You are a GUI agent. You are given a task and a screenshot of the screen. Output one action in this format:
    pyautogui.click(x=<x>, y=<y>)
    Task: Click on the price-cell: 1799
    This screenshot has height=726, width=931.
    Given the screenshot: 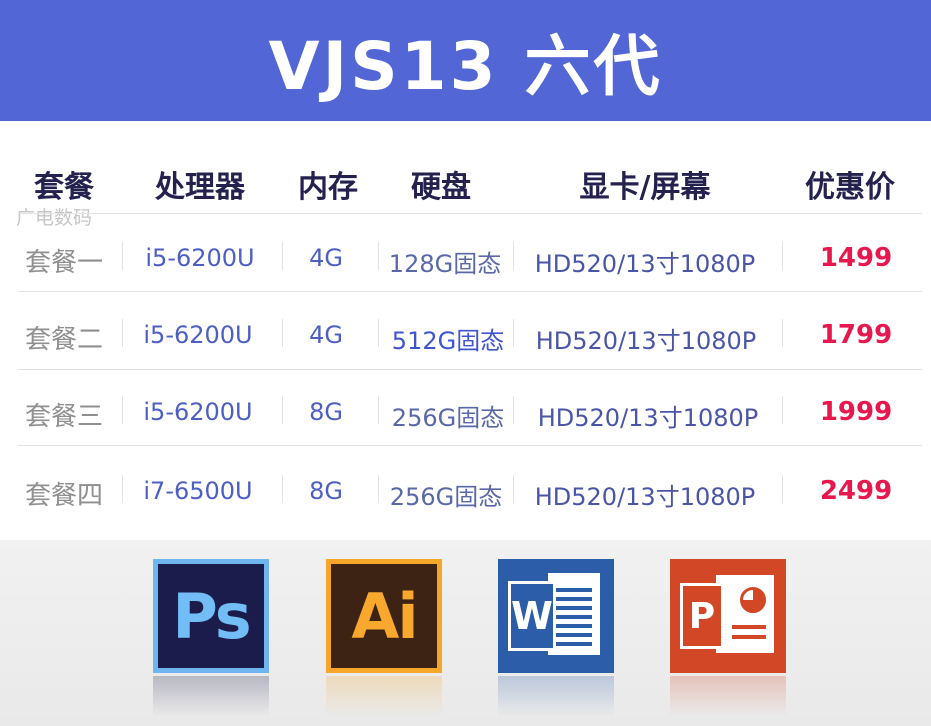 What is the action you would take?
    pyautogui.click(x=856, y=335)
    